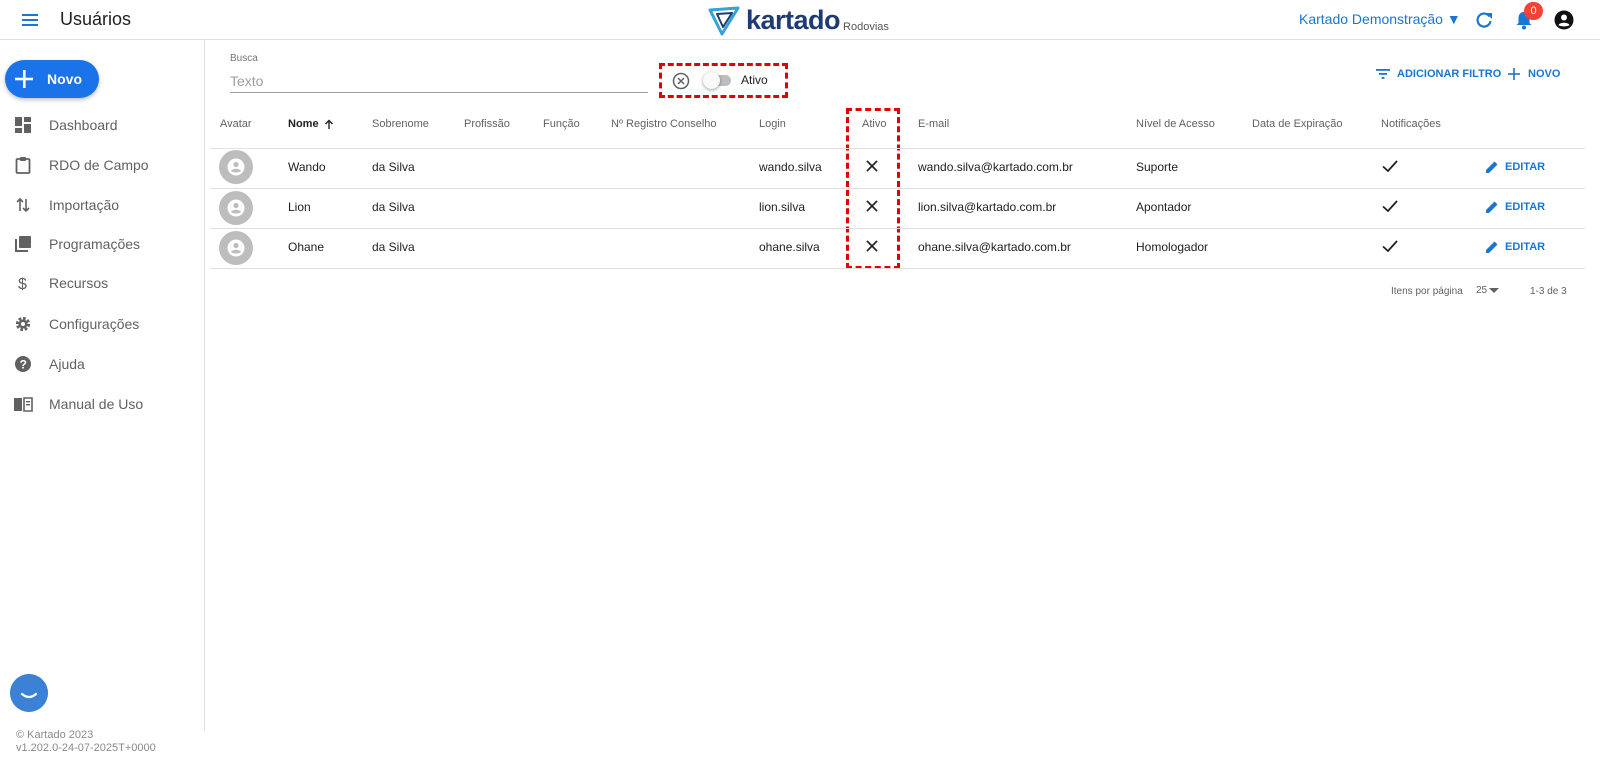  I want to click on sidebar-item-label: Programações, so click(95, 244).